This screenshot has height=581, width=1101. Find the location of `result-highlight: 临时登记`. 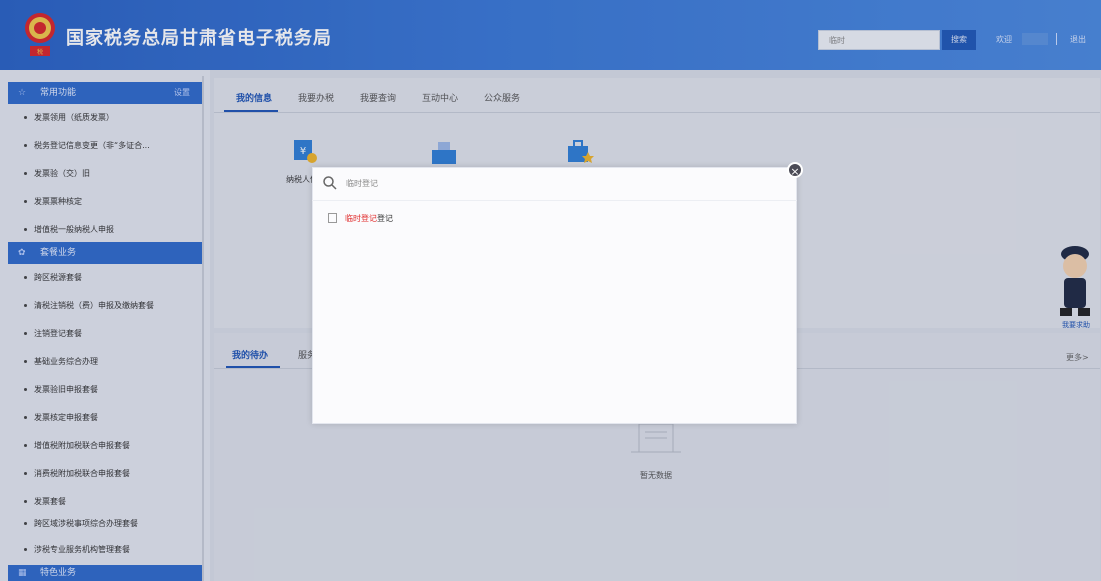

result-highlight: 临时登记 is located at coordinates (361, 218).